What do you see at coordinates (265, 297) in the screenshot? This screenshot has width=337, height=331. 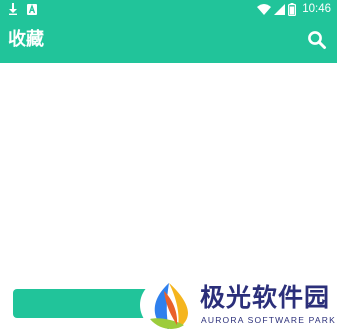 I see `watermark-name: 极光软件园` at bounding box center [265, 297].